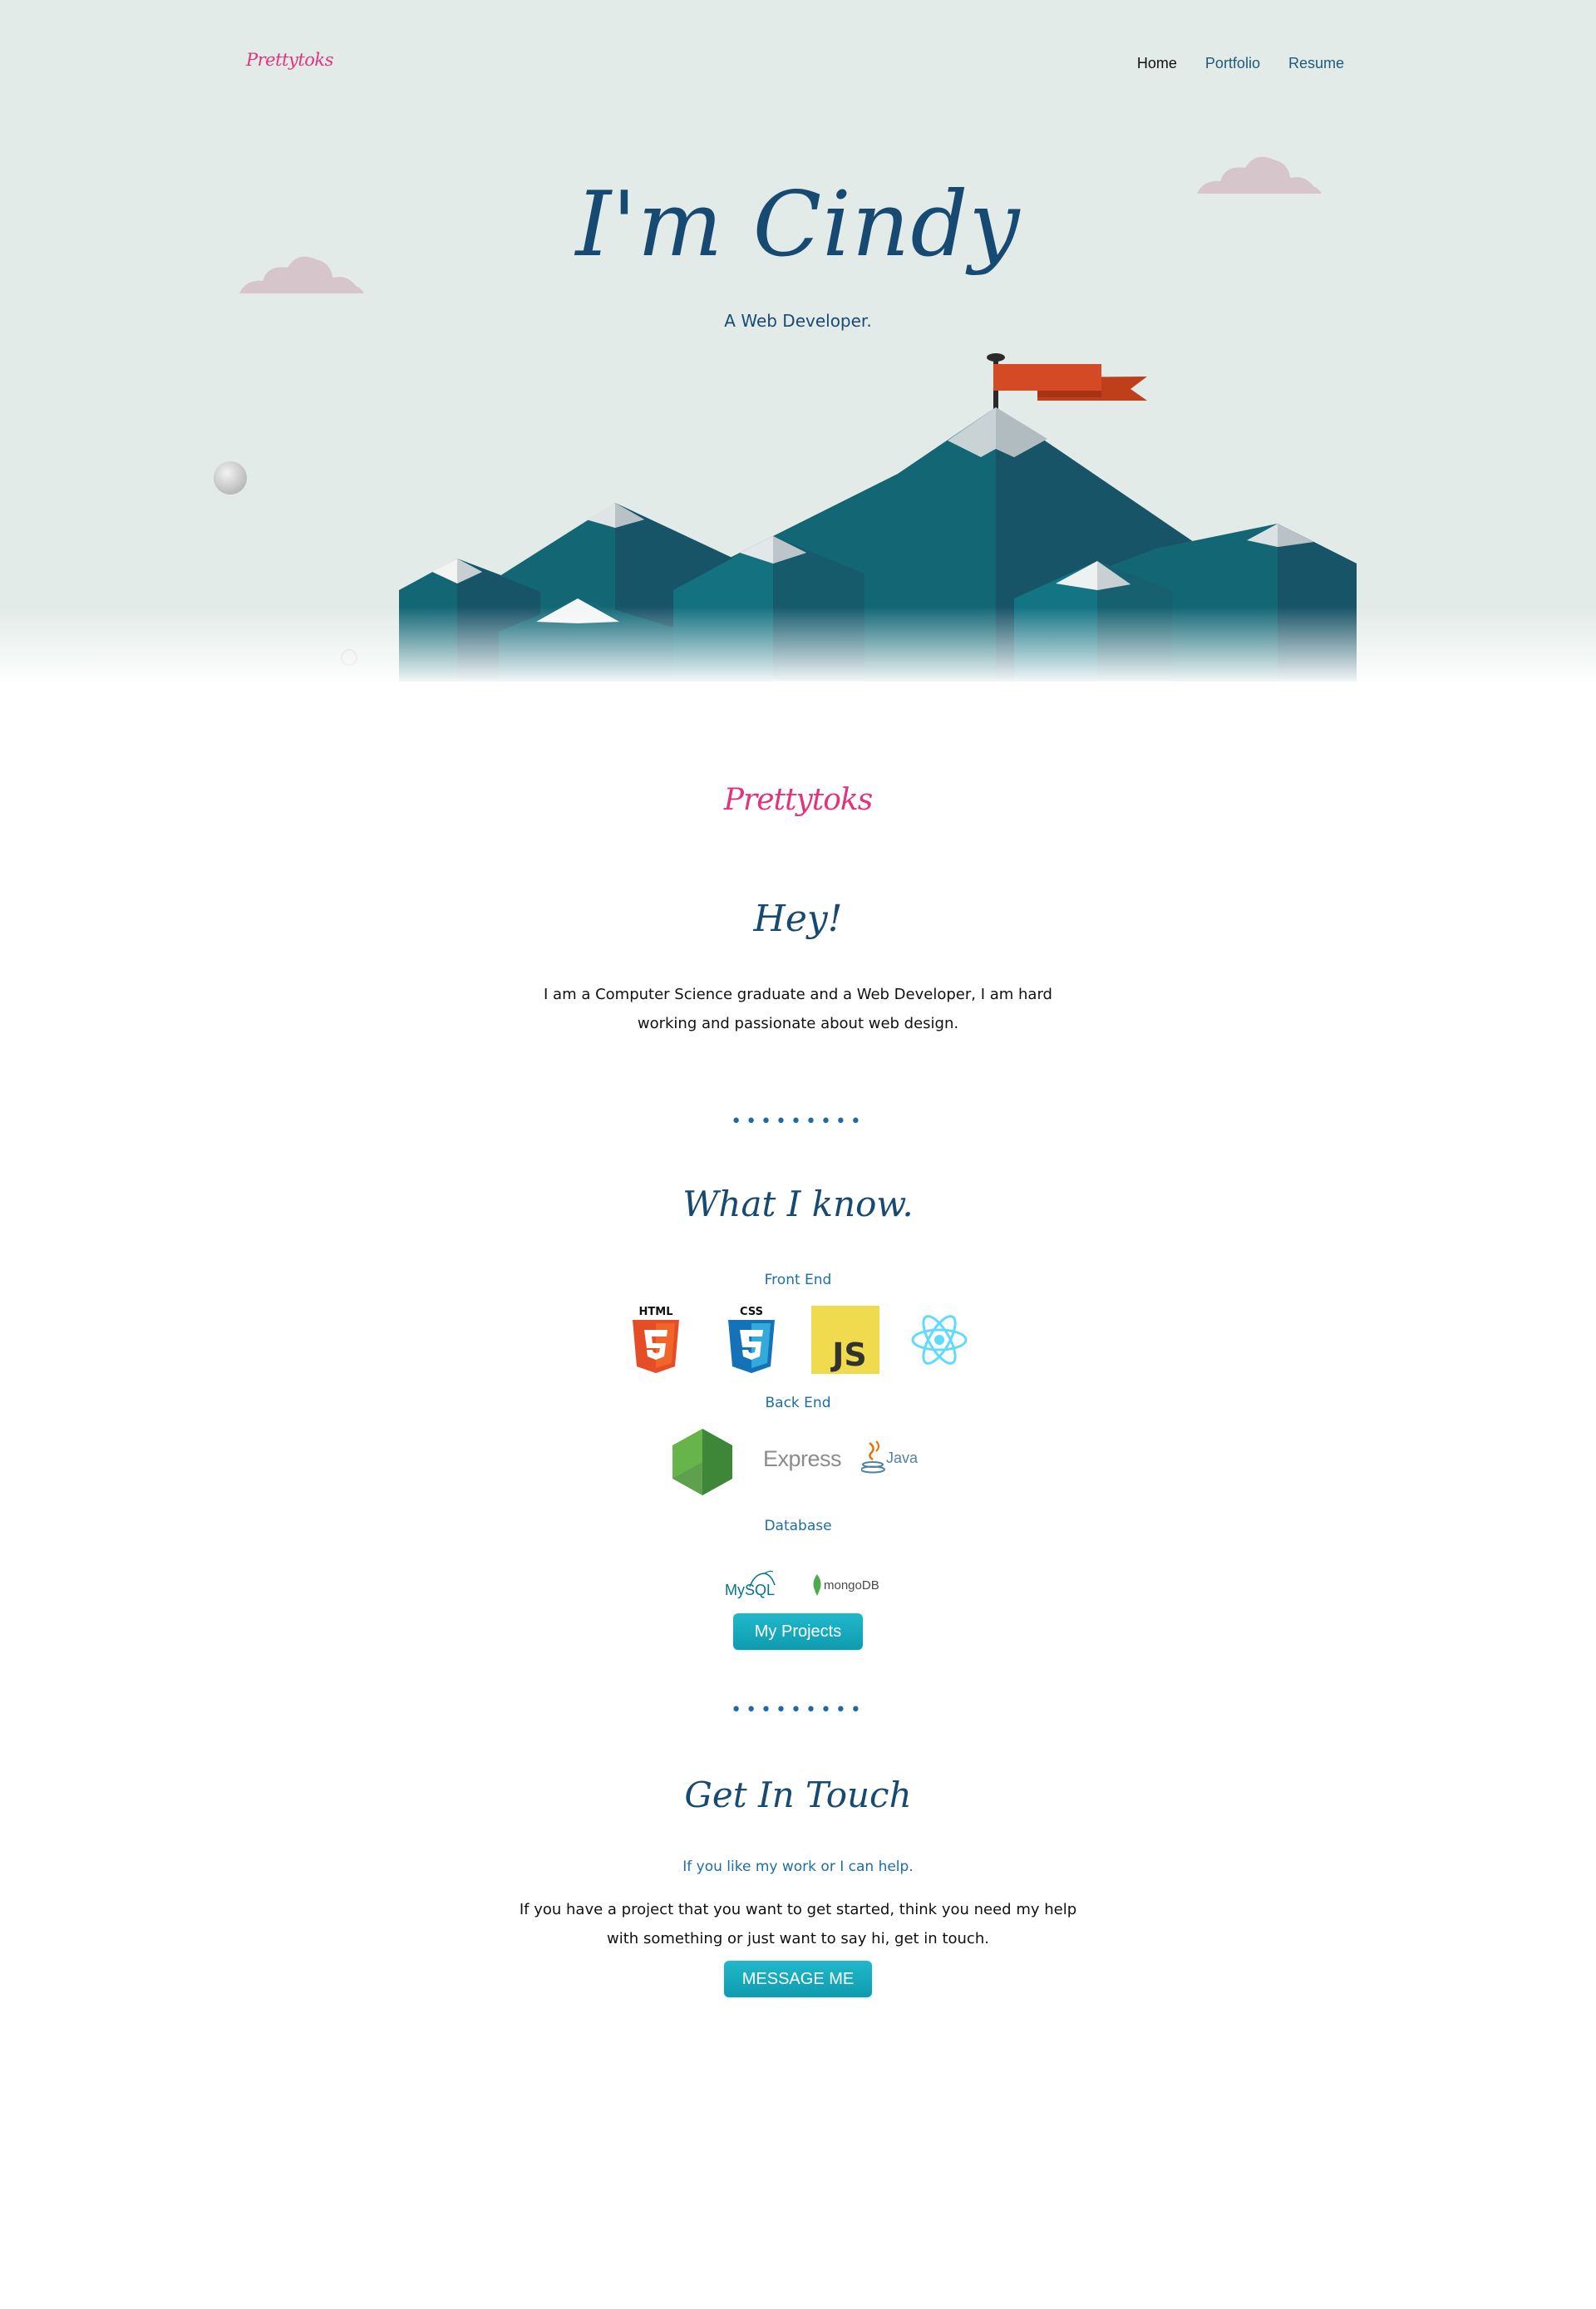 This screenshot has width=1596, height=2309. Describe the element at coordinates (798, 321) in the screenshot. I see `hero-subtitle: A Web Developer.` at that location.